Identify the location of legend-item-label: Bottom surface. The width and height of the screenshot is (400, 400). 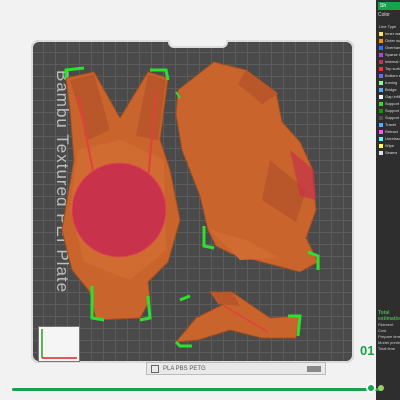
(392, 75).